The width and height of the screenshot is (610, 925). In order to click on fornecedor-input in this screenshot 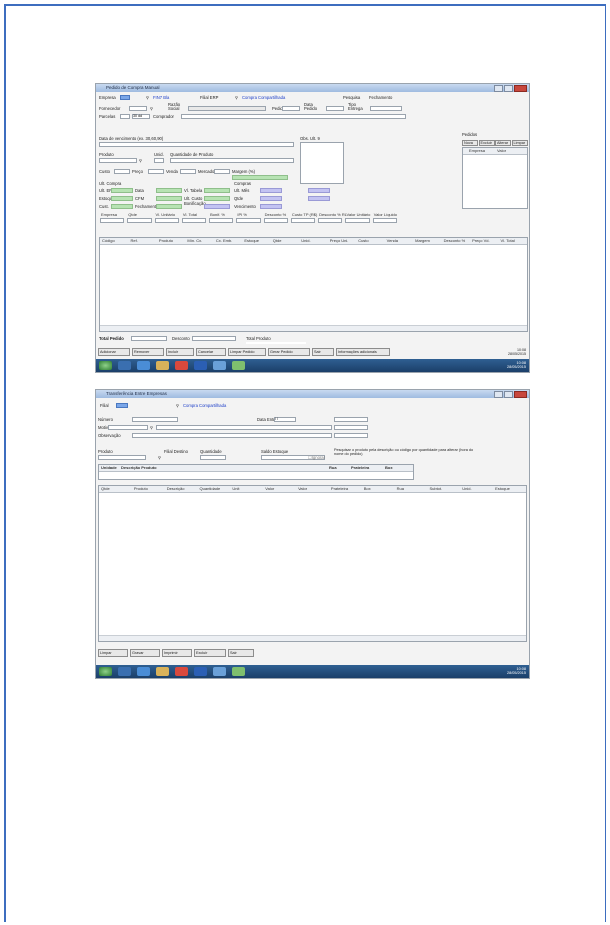, I will do `click(138, 108)`.